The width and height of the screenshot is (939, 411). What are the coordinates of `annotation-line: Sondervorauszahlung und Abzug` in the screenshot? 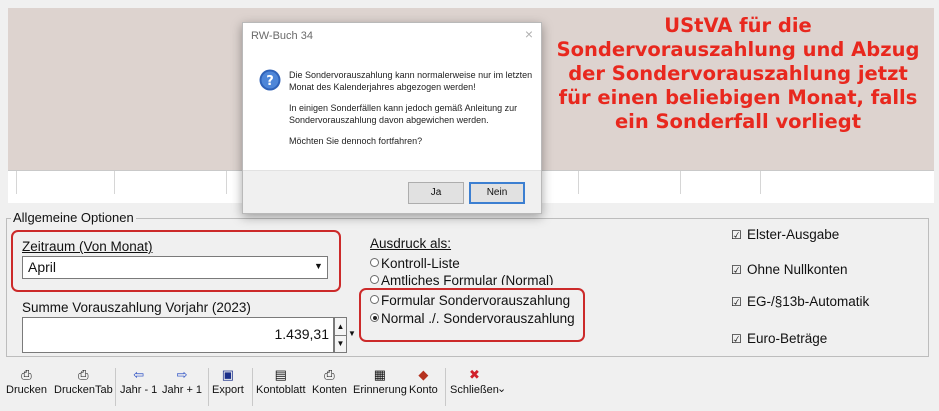 It's located at (738, 49).